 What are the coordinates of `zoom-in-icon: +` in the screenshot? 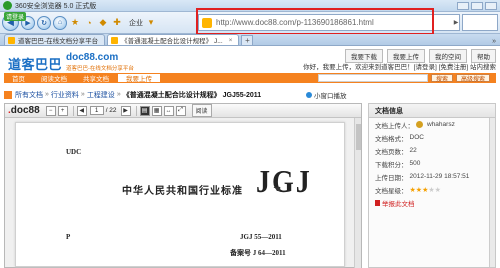 It's located at (62, 110).